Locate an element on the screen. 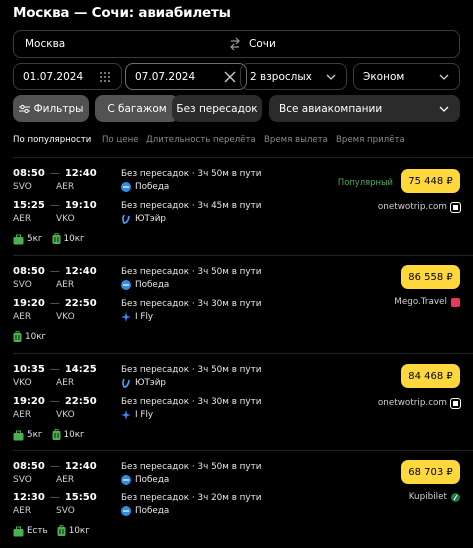  price-button: 68 703 ₽ is located at coordinates (430, 472).